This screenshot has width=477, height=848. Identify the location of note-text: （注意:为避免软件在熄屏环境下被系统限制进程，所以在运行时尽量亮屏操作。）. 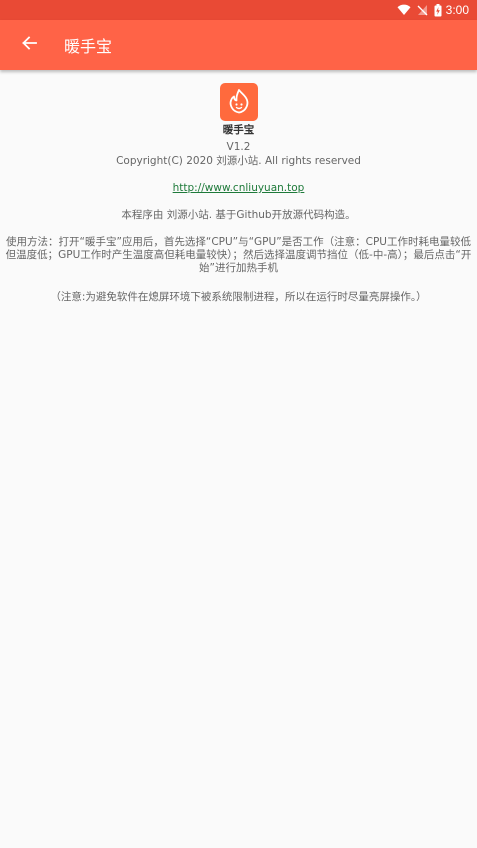
(238, 297).